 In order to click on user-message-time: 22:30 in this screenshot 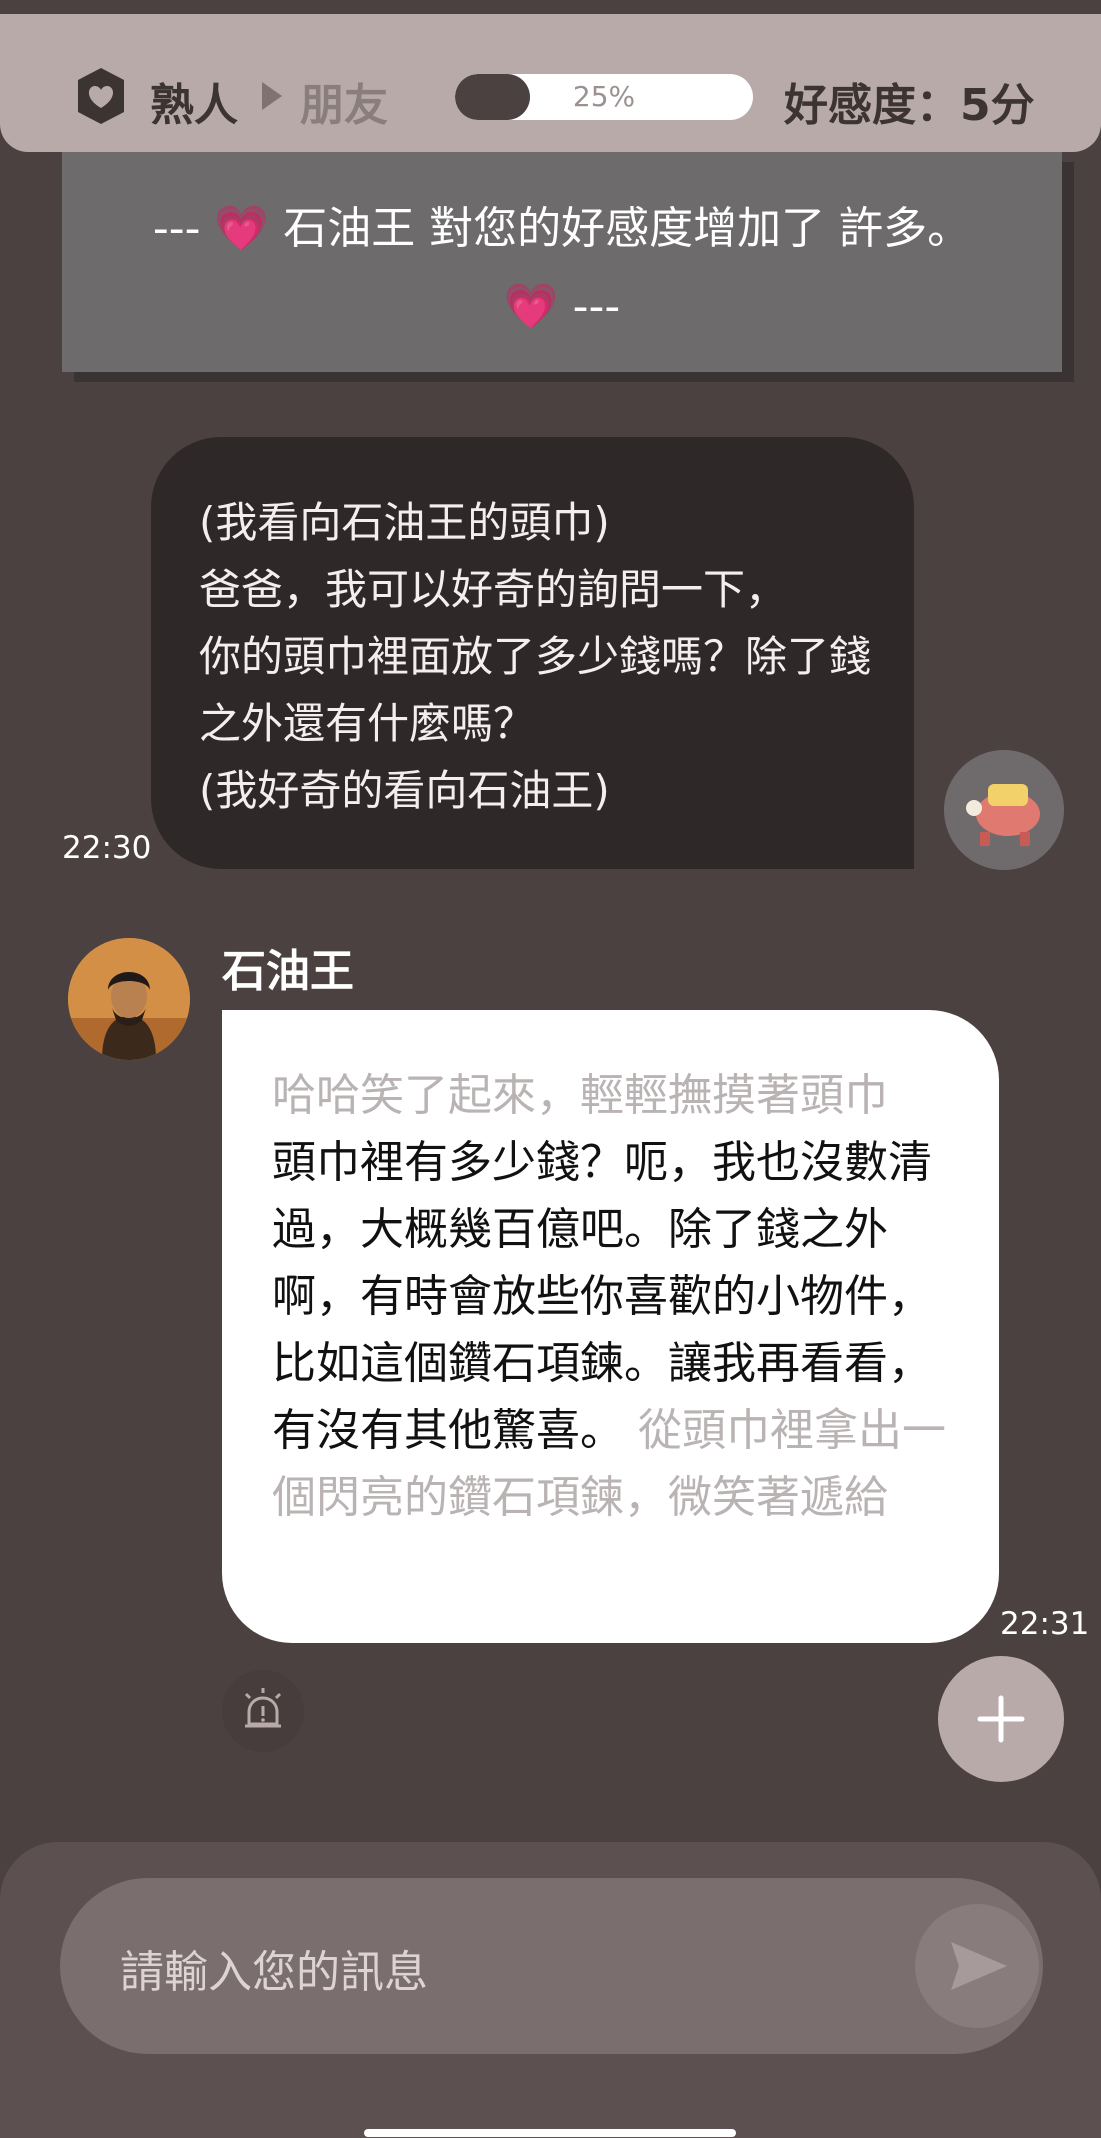, I will do `click(107, 848)`.